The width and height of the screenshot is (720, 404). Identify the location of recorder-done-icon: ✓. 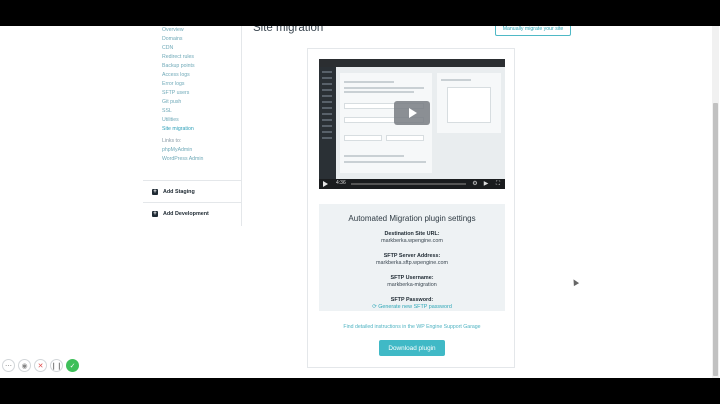
(72, 365).